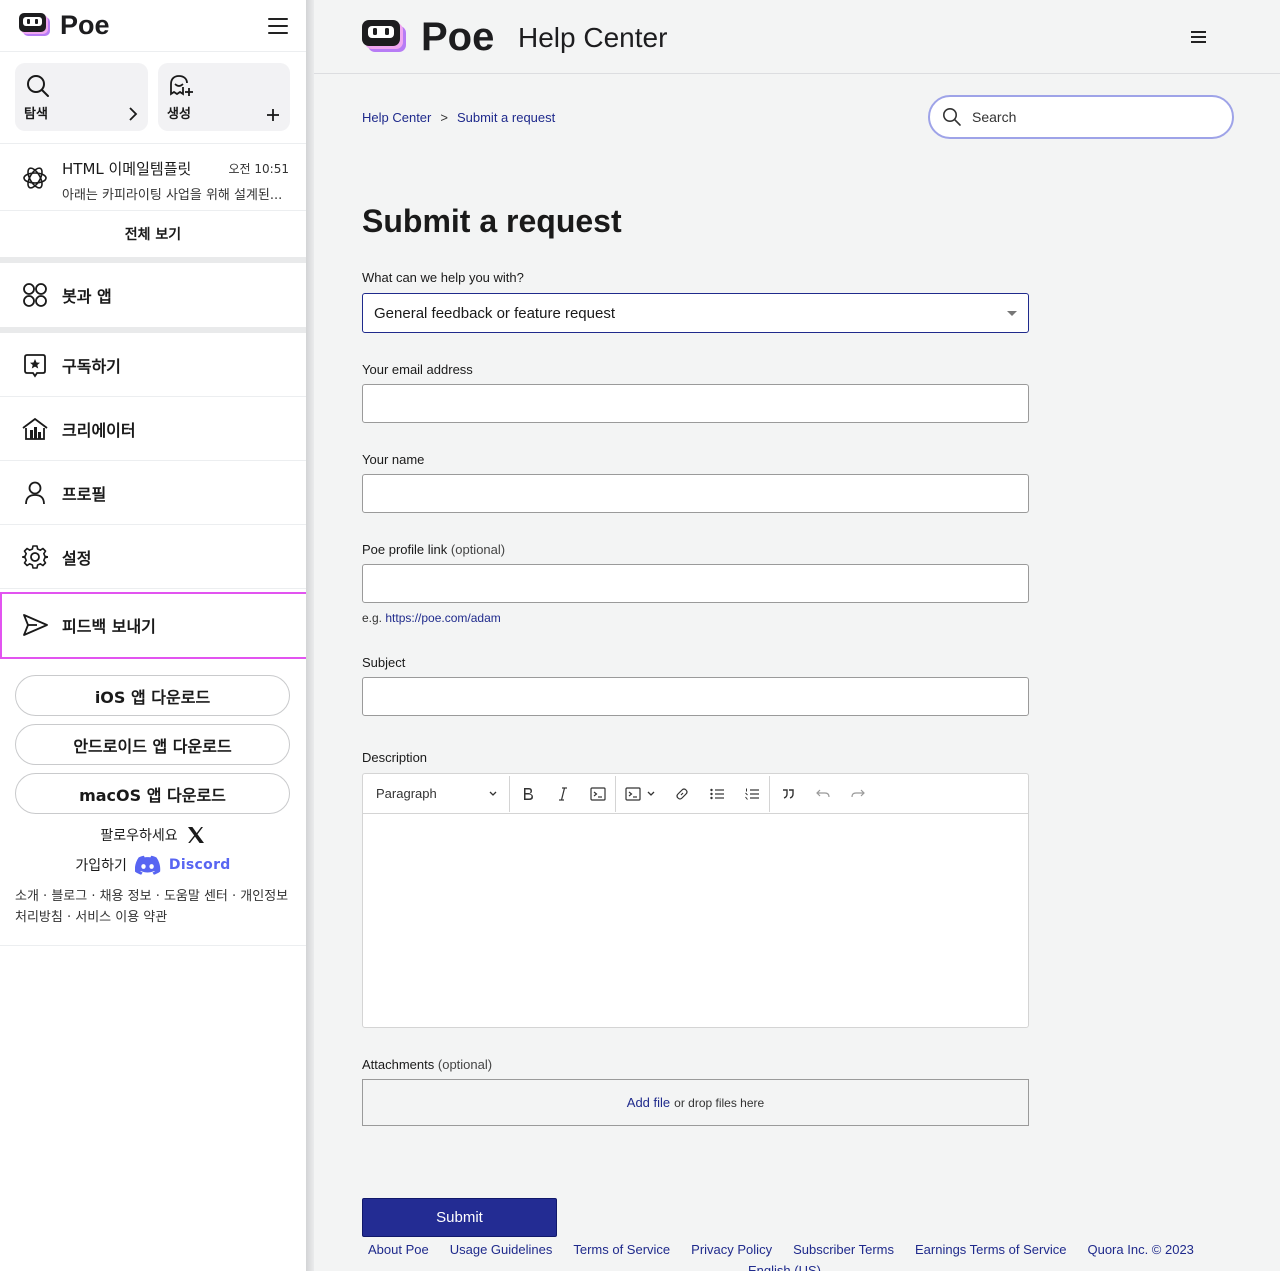 The image size is (1280, 1271). What do you see at coordinates (843, 1249) in the screenshot?
I see `footer-subscriber-link: Subscriber Terms` at bounding box center [843, 1249].